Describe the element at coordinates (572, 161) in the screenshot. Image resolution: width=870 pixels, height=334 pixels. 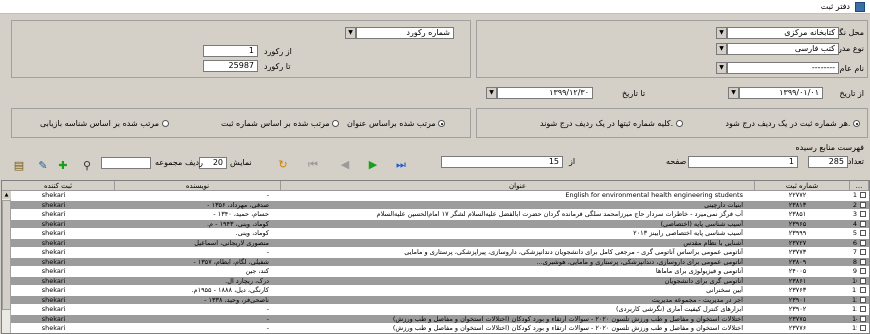
I see `of-label: از` at that location.